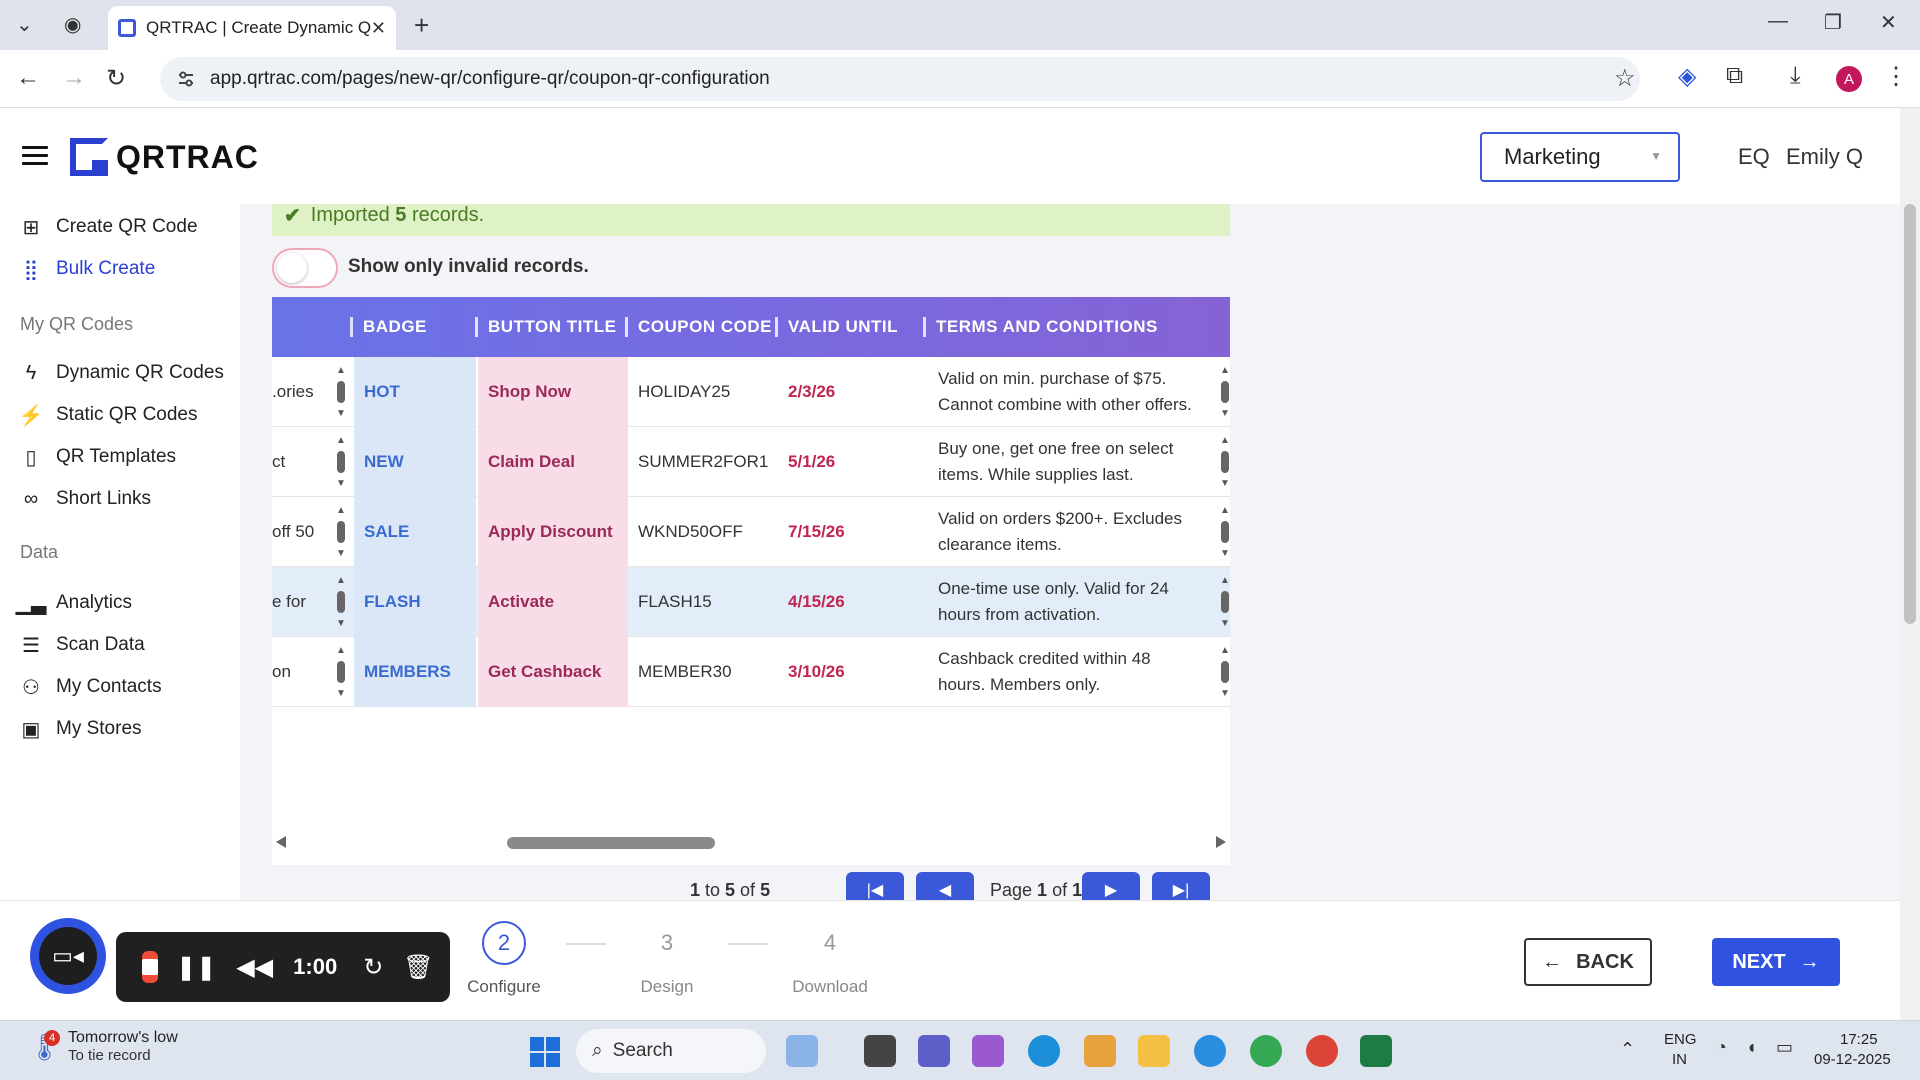  What do you see at coordinates (988, 1051) in the screenshot?
I see `copilot-icon` at bounding box center [988, 1051].